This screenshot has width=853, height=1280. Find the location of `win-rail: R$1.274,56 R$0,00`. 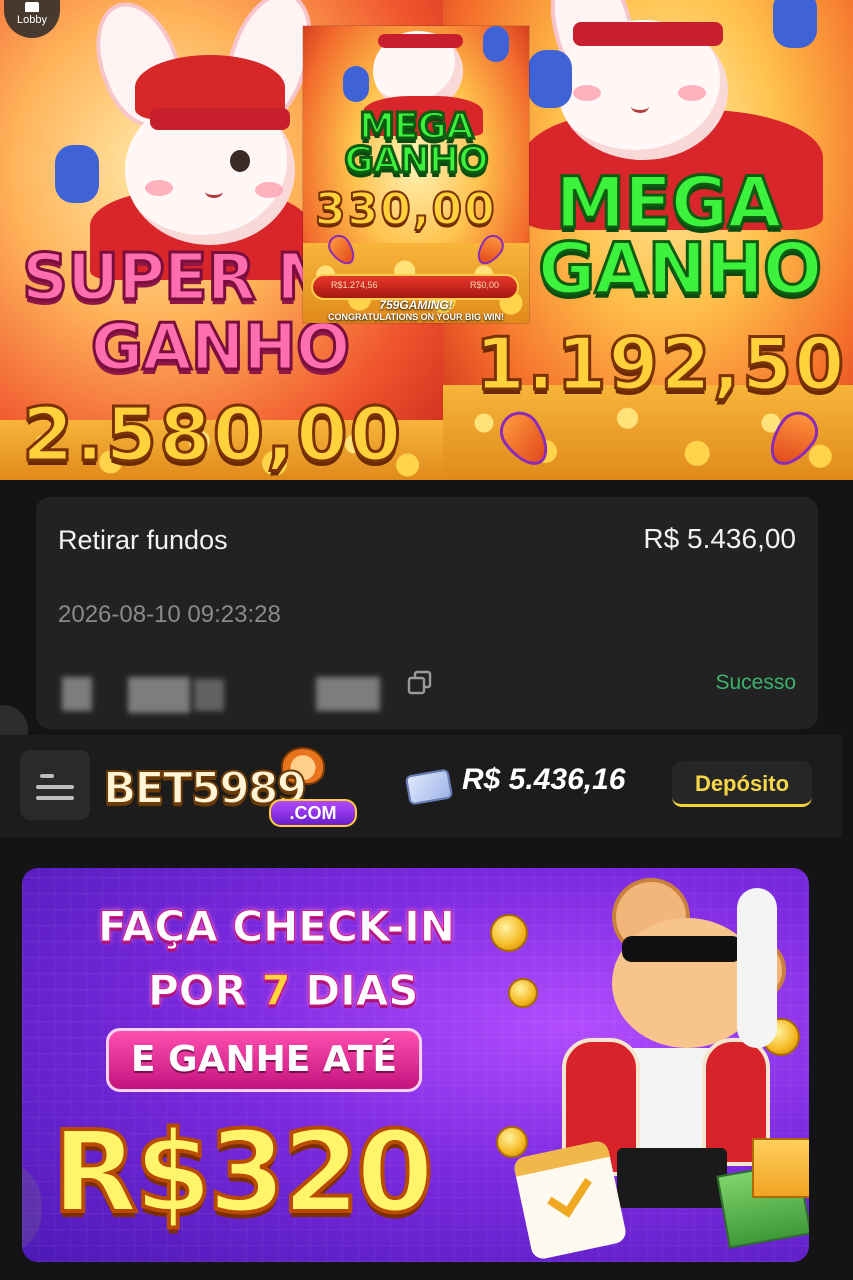

win-rail: R$1.274,56 R$0,00 is located at coordinates (415, 287).